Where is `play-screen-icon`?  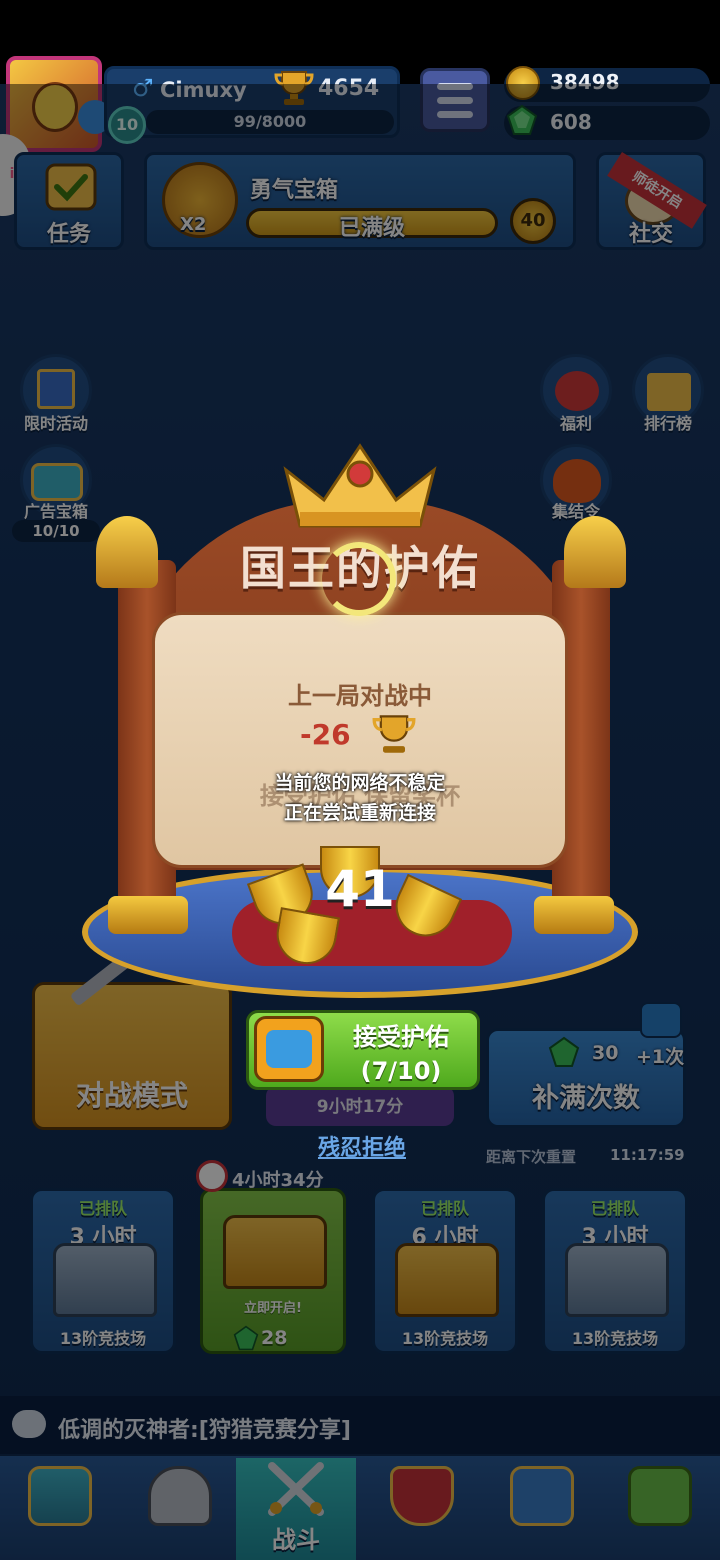
play-screen-icon is located at coordinates (289, 1049).